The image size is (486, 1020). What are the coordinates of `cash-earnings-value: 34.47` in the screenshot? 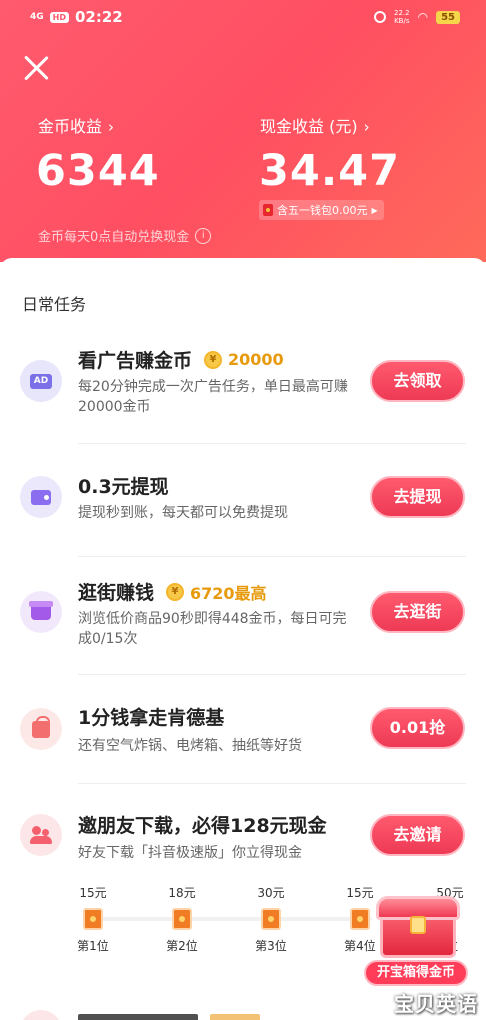 It's located at (330, 171).